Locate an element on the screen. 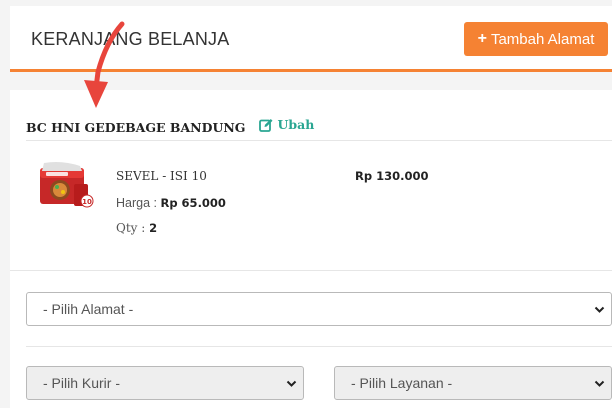 The height and width of the screenshot is (408, 612). address-select: - Pilih Alamat - is located at coordinates (319, 309).